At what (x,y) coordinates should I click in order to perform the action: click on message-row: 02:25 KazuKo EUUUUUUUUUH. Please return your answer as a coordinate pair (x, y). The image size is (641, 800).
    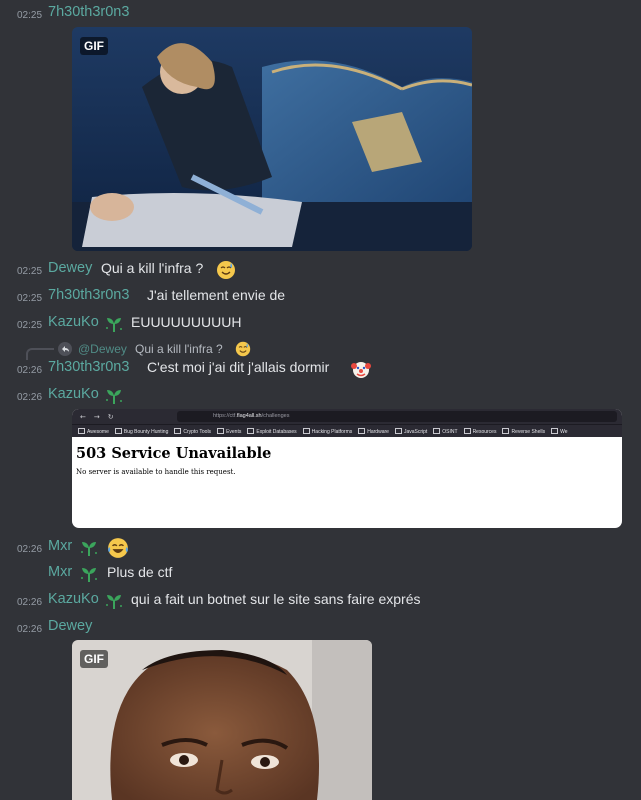
    Looking at the image, I should click on (320, 325).